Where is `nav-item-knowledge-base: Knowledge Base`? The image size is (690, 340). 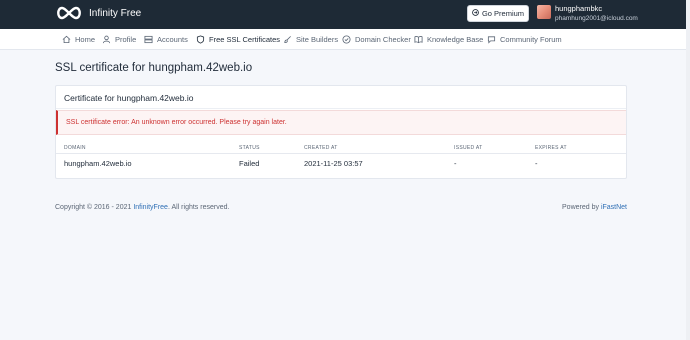
nav-item-knowledge-base: Knowledge Base is located at coordinates (448, 39).